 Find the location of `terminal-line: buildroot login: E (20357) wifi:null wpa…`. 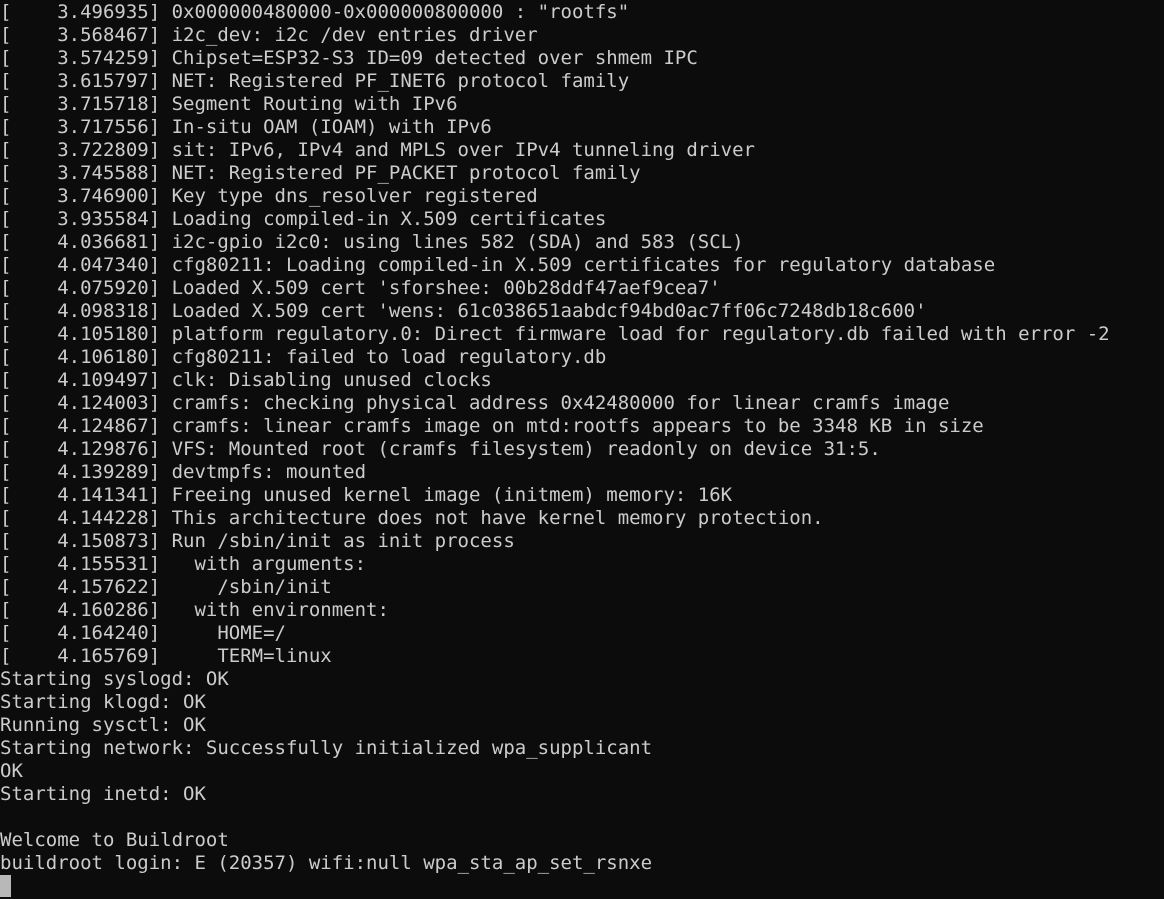

terminal-line: buildroot login: E (20357) wifi:null wpa… is located at coordinates (326, 863).